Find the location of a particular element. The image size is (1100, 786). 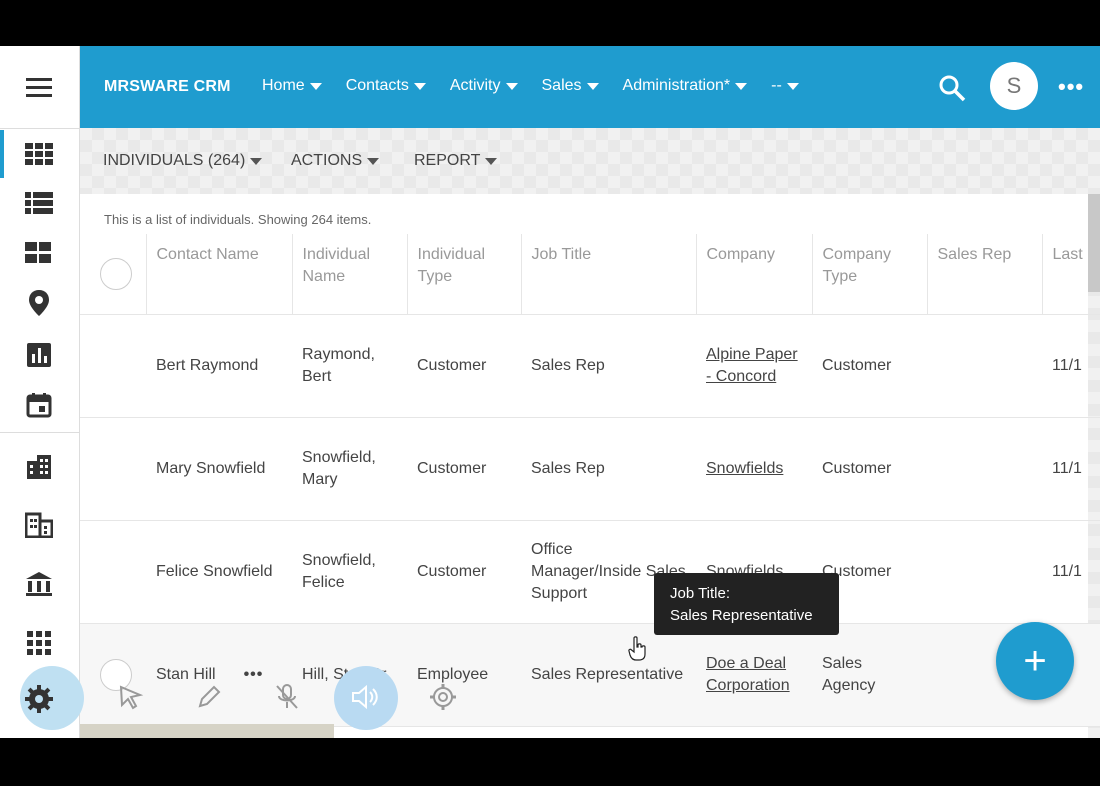

select-all-cell is located at coordinates (113, 274).